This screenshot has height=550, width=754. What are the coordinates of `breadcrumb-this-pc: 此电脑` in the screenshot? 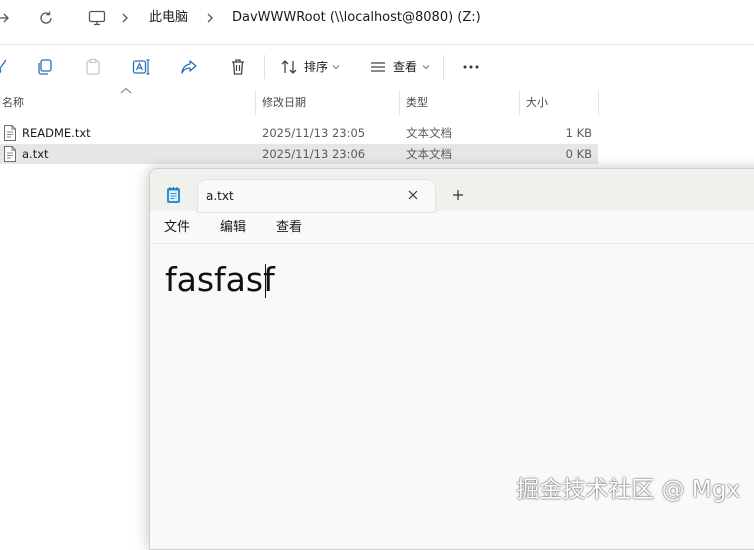 It's located at (168, 18).